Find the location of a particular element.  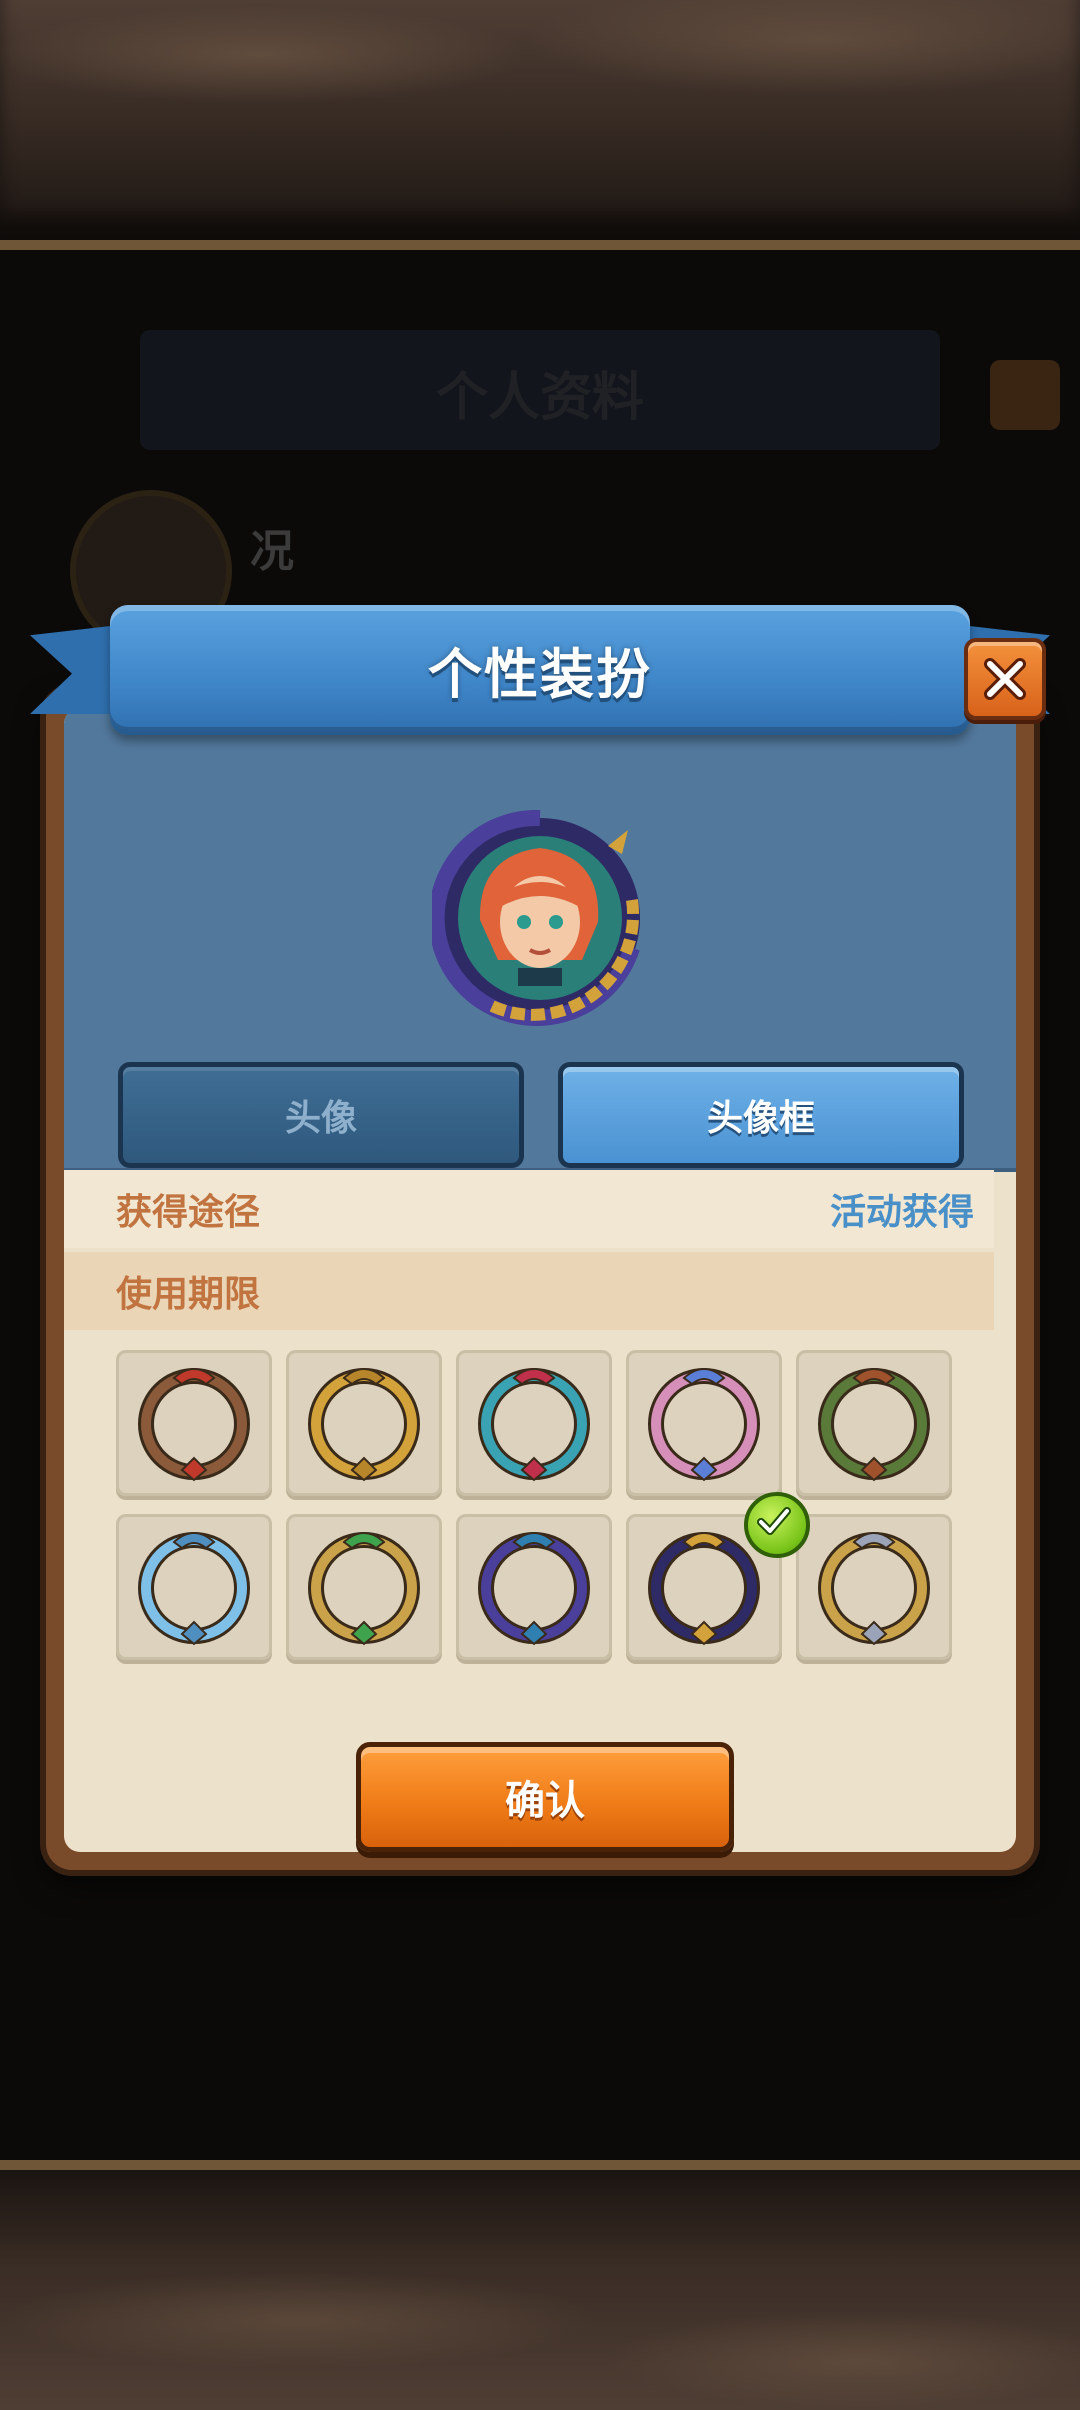

selected-check-icon is located at coordinates (777, 1525).